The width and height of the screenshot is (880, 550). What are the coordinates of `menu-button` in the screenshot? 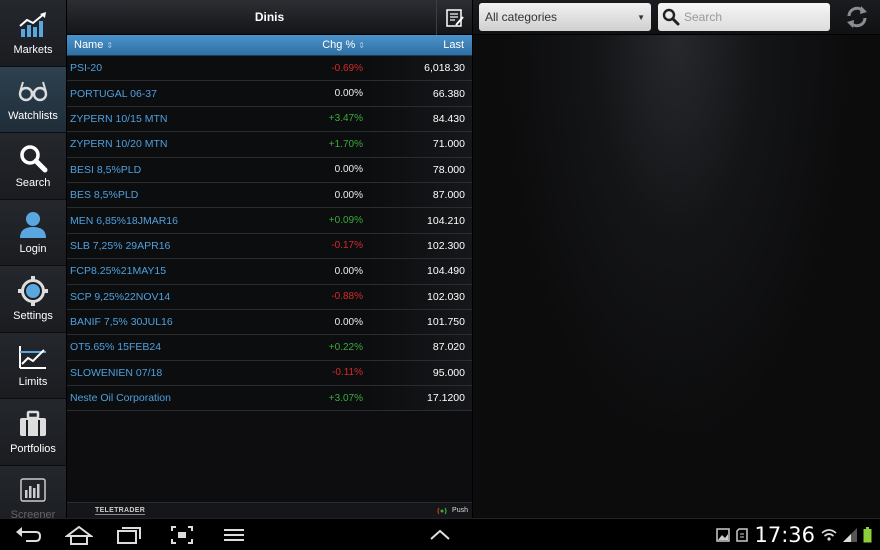 It's located at (234, 534).